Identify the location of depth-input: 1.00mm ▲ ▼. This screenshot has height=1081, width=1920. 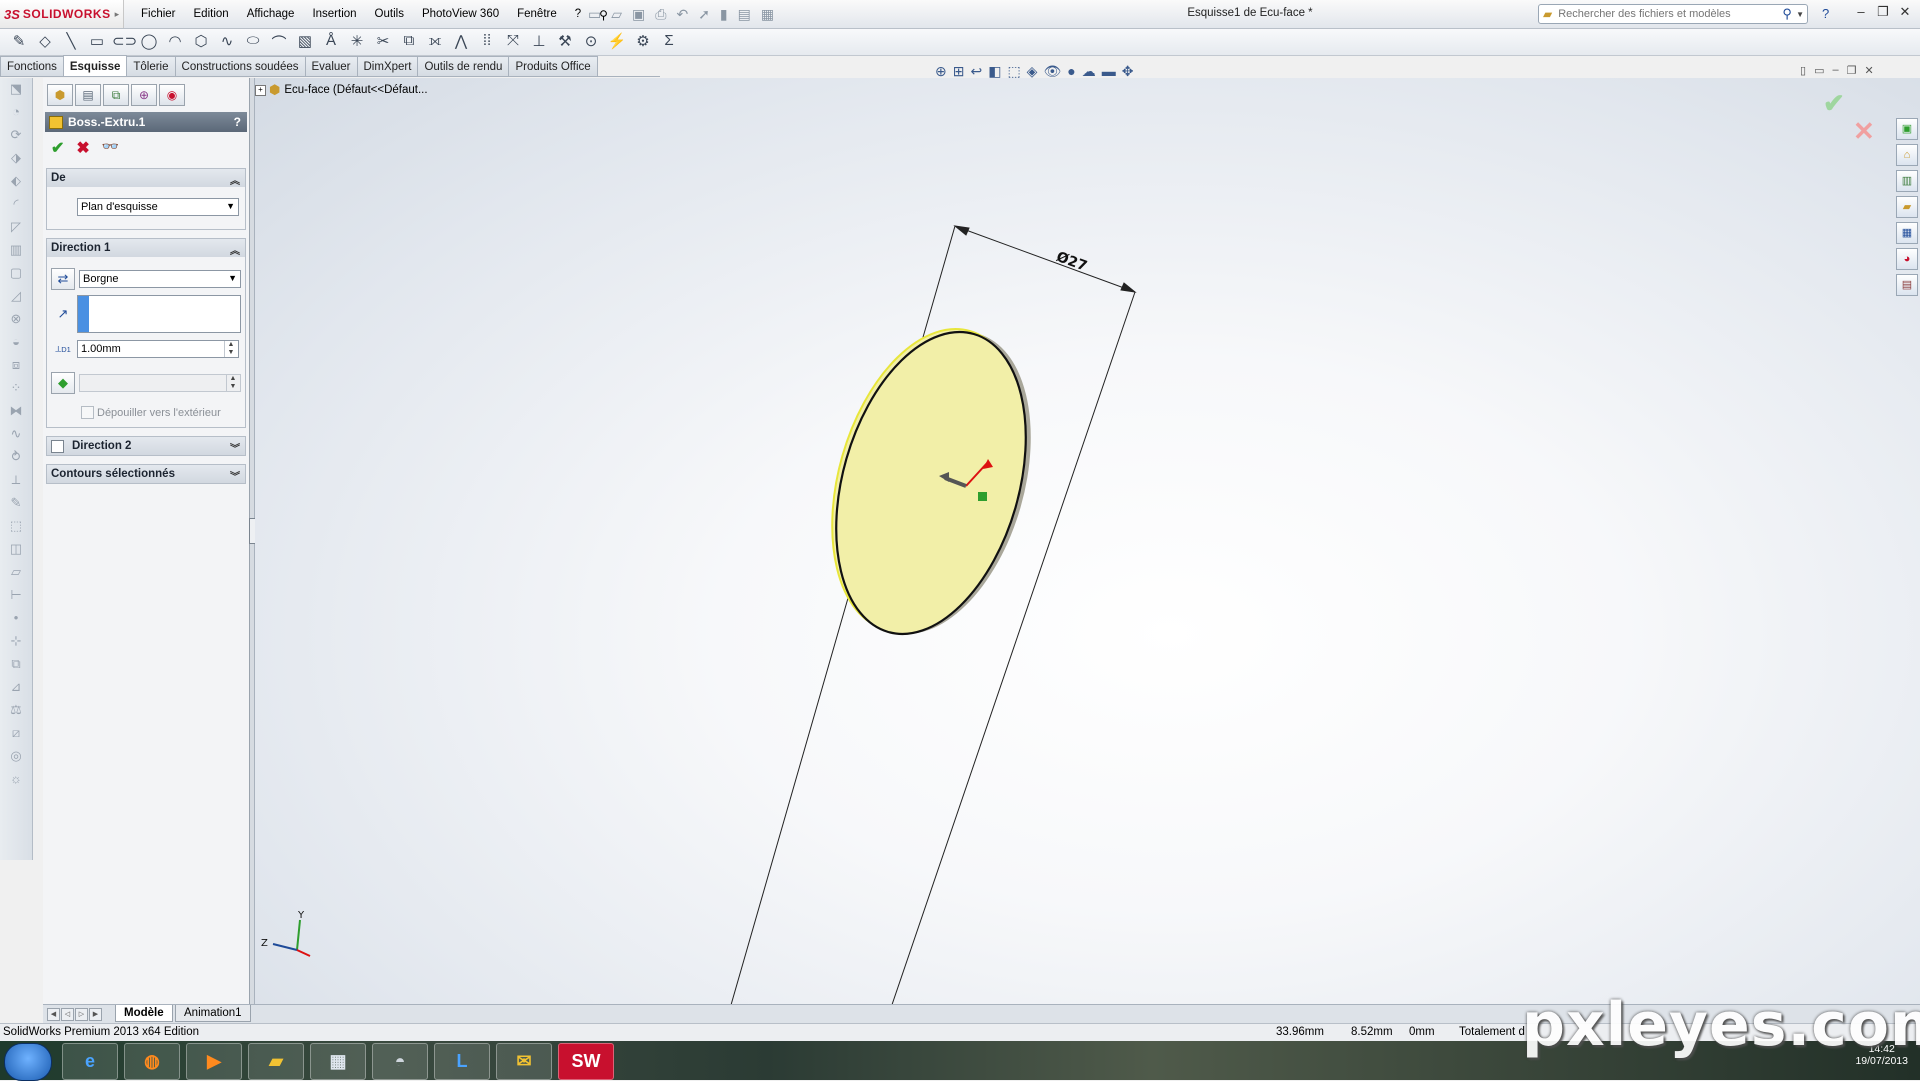
(158, 349).